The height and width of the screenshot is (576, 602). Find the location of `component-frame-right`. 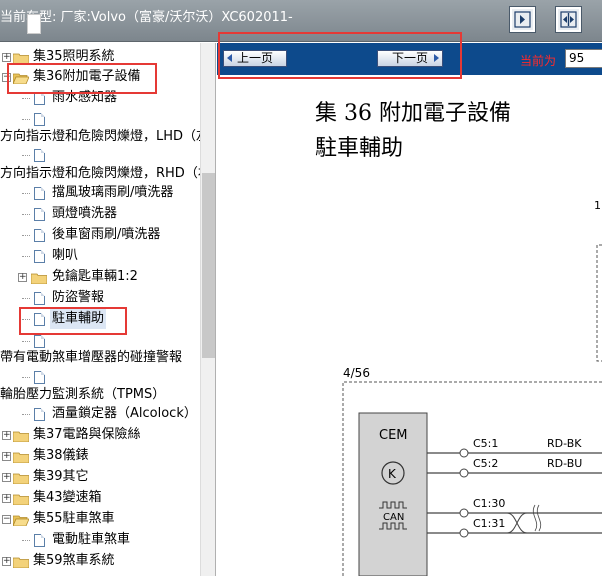

component-frame-right is located at coordinates (599, 303).